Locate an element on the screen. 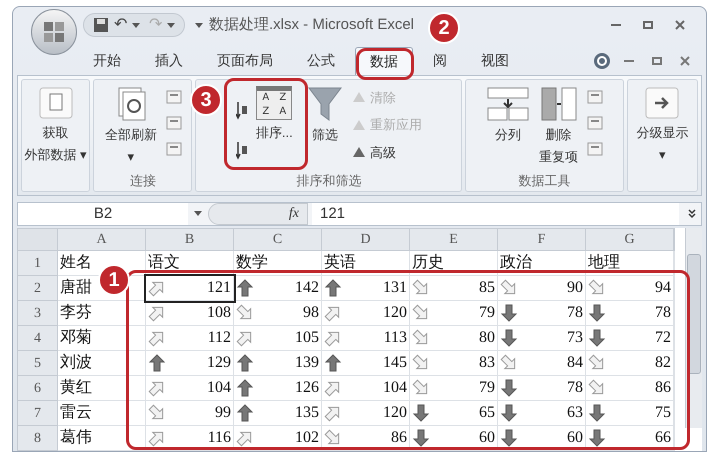  table-cell-text: 79 is located at coordinates (487, 388).